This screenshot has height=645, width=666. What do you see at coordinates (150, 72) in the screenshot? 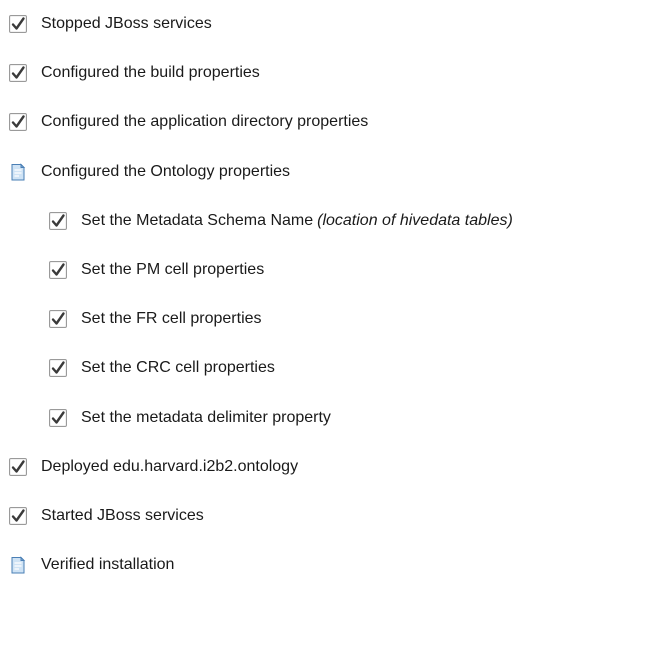
I see `checklist-item-label: Configured the build properties` at bounding box center [150, 72].